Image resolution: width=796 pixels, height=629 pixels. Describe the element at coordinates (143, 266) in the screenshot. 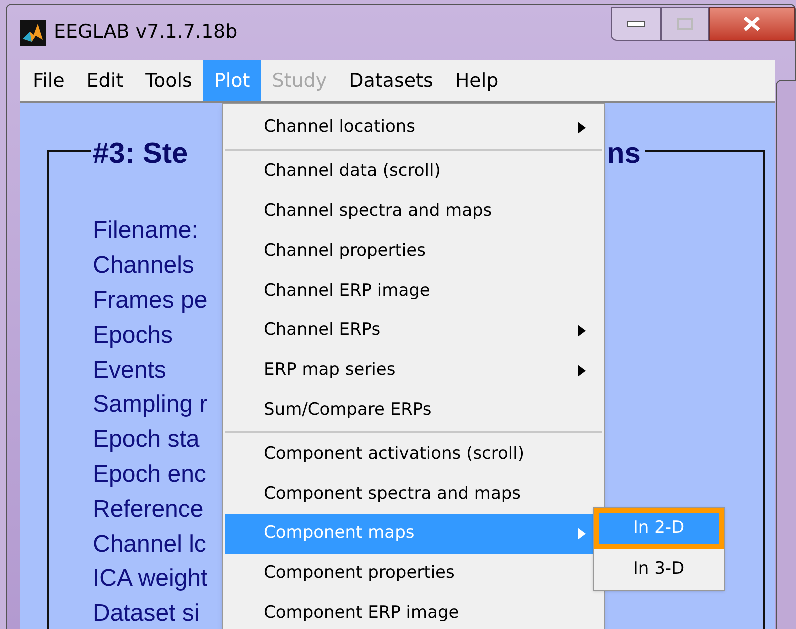

I see `field-label: Channels` at that location.